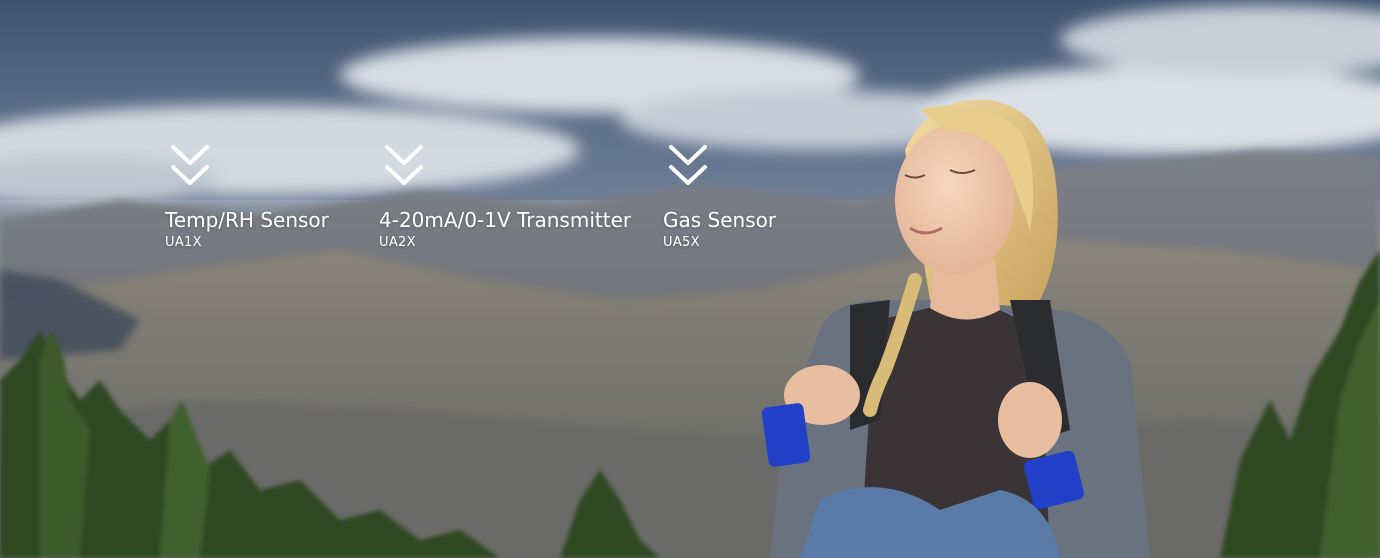  Describe the element at coordinates (681, 242) in the screenshot. I see `nav-item-model-code: UA5X` at that location.